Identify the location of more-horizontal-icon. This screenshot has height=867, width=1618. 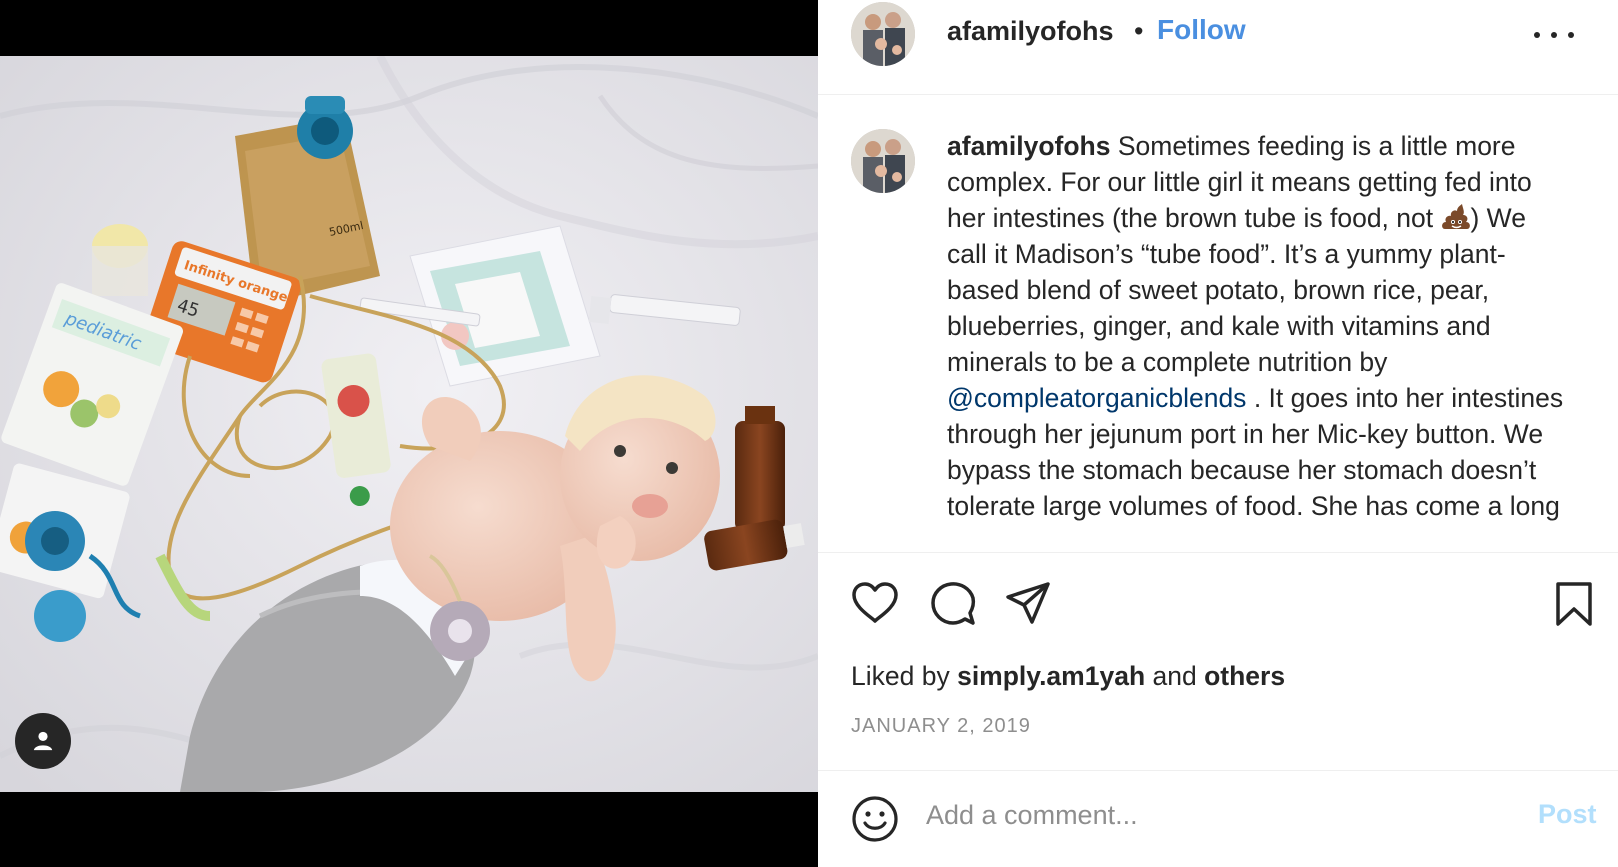
(1537, 35).